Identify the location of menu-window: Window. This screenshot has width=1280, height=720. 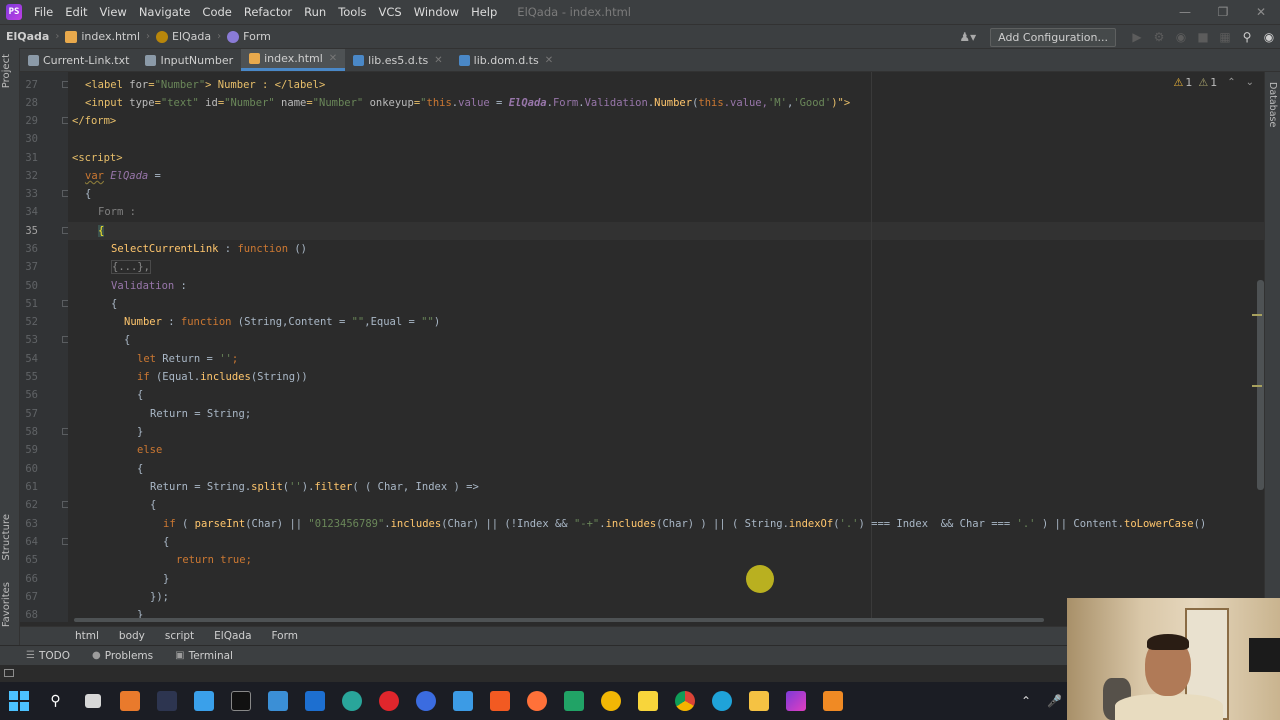
(436, 12).